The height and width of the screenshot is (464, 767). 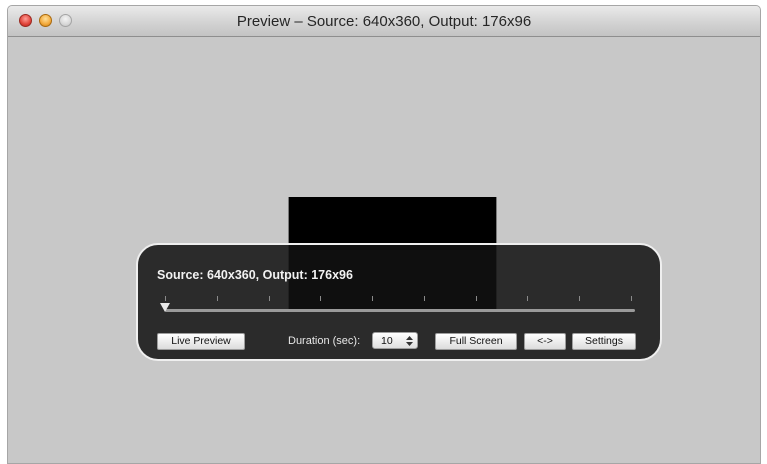 What do you see at coordinates (165, 307) in the screenshot?
I see `slider-knob` at bounding box center [165, 307].